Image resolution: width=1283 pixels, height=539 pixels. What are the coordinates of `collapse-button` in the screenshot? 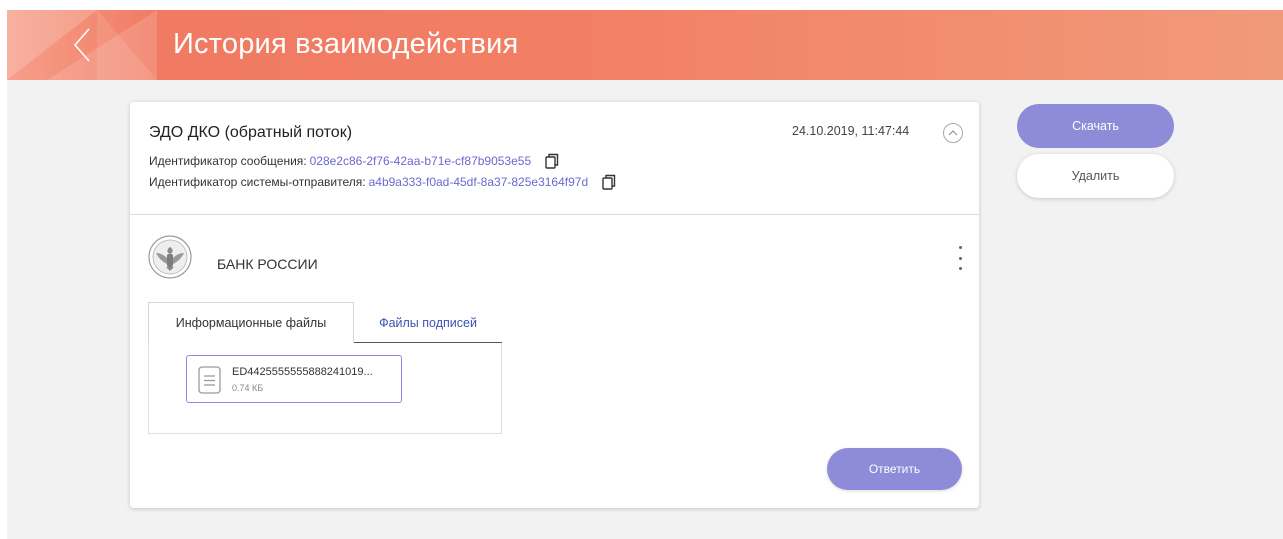 It's located at (953, 133).